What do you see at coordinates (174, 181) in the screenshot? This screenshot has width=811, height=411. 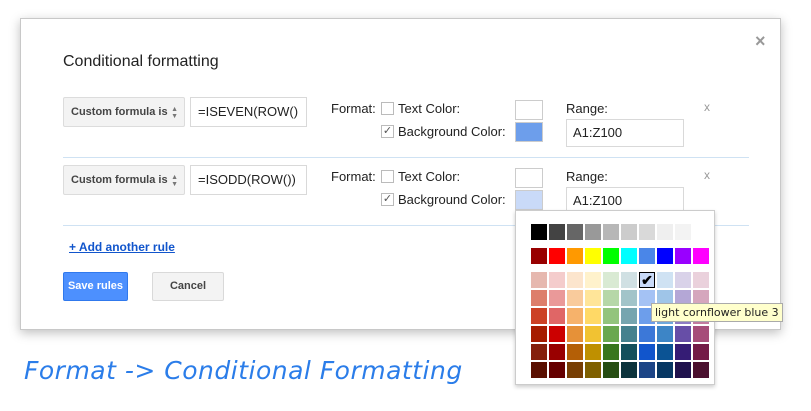 I see `select-arrows-icon: ▲ ▼` at bounding box center [174, 181].